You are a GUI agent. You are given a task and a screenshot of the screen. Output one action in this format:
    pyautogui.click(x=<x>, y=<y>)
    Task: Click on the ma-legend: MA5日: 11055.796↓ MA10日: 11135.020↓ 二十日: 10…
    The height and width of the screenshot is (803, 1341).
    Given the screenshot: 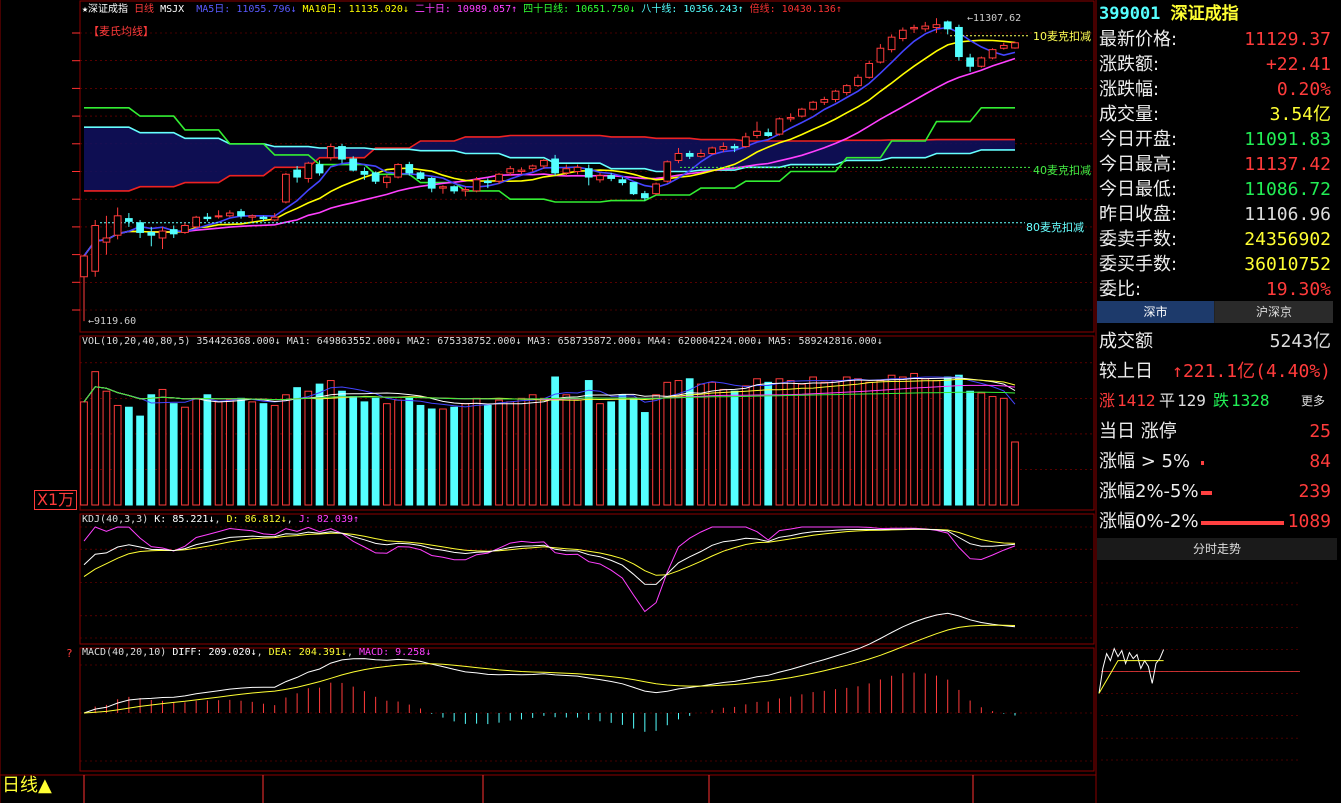 What is the action you would take?
    pyautogui.click(x=516, y=9)
    